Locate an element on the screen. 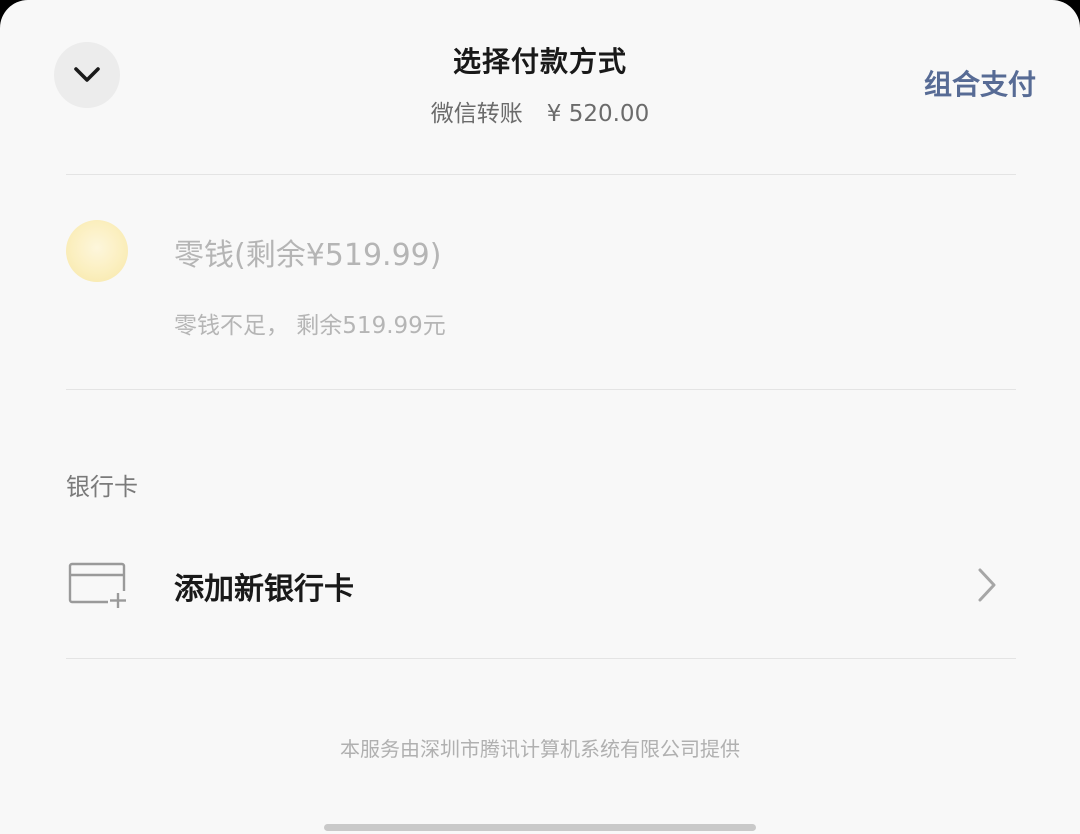  home-indicator is located at coordinates (540, 827).